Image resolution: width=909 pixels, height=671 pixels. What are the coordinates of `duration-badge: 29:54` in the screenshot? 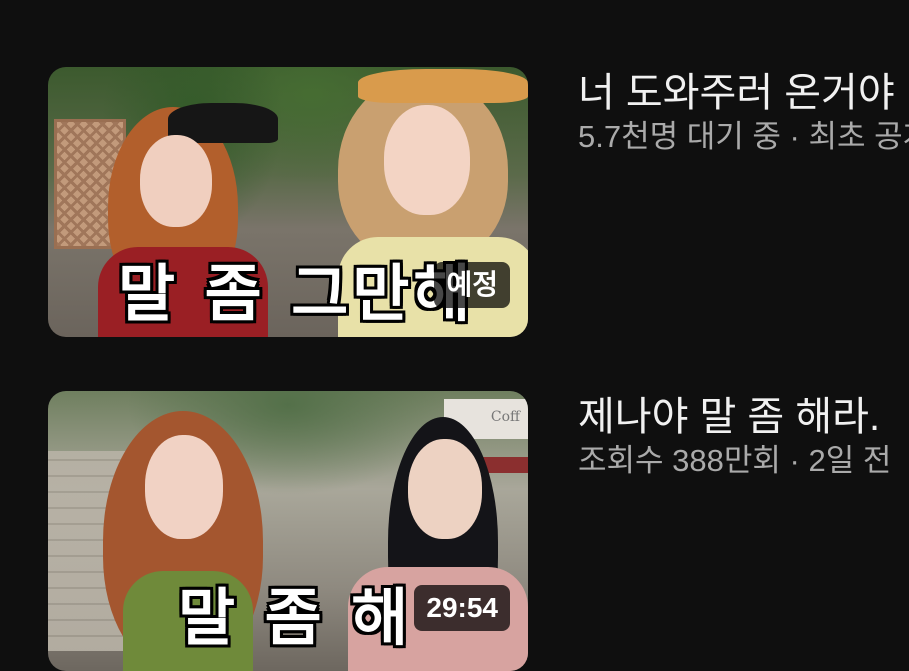 It's located at (462, 608).